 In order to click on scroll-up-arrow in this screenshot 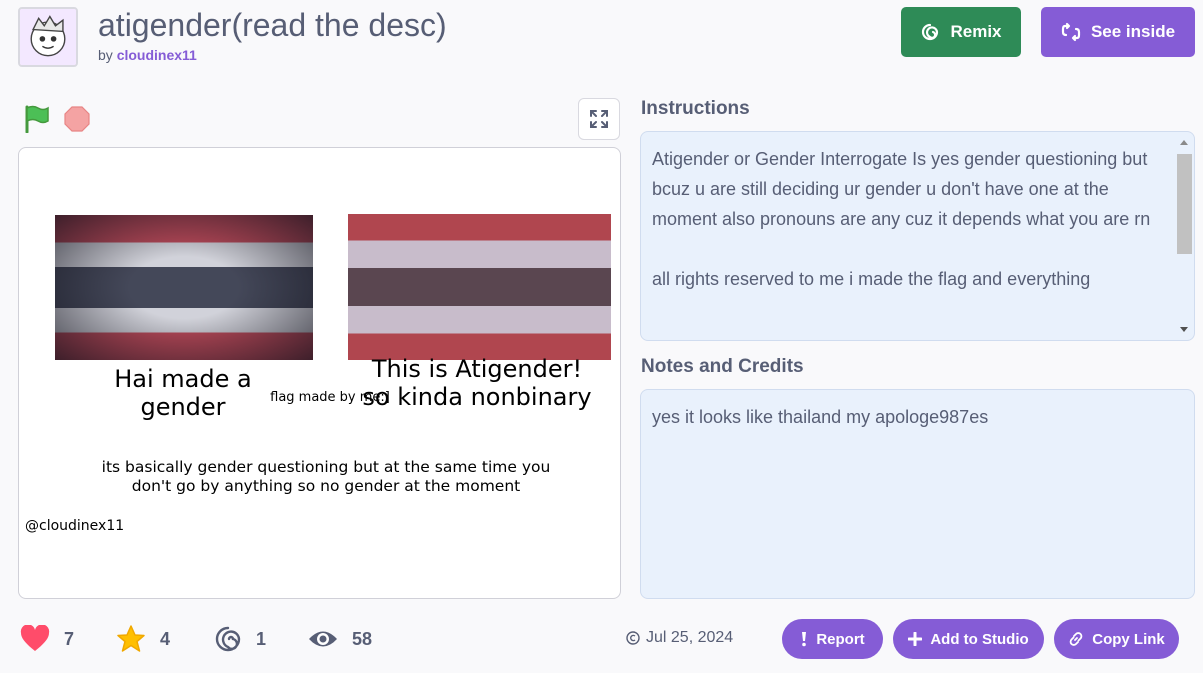, I will do `click(1184, 142)`.